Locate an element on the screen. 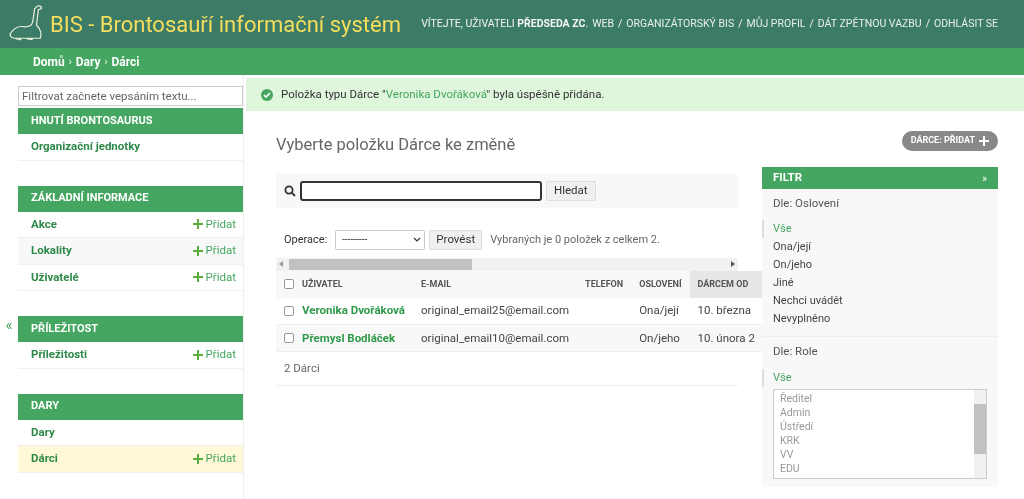 The image size is (1024, 499). filter-group-title: Dle: Oslovení is located at coordinates (806, 203).